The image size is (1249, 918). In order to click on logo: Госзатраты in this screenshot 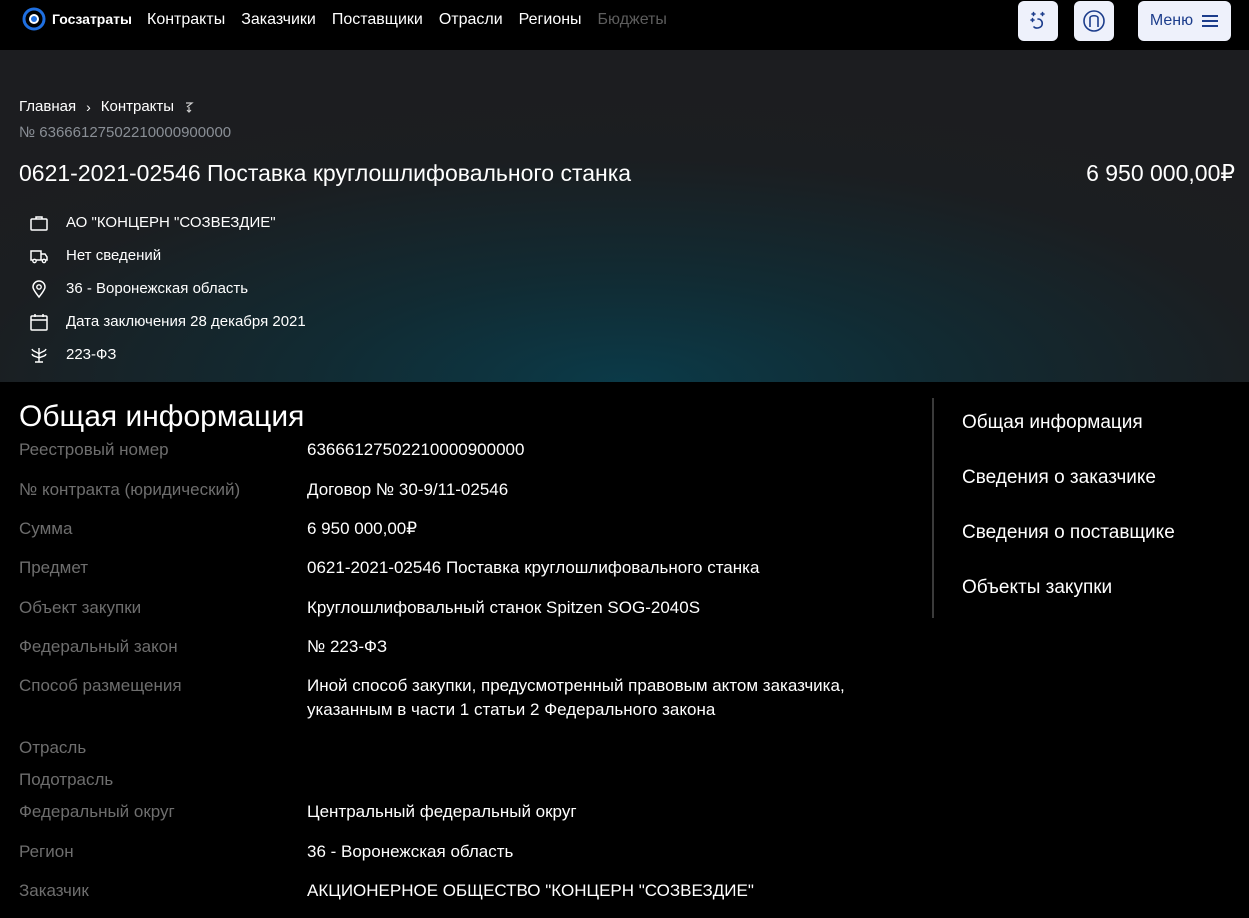, I will do `click(77, 19)`.